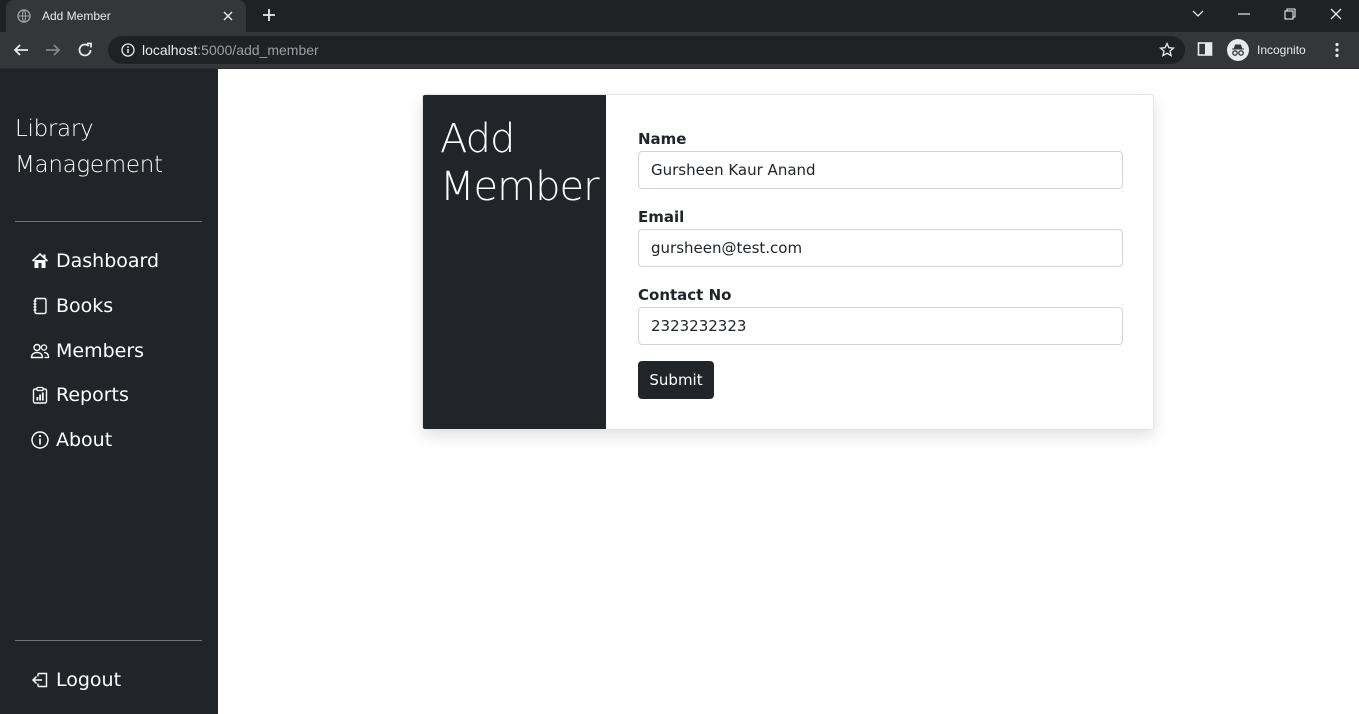  What do you see at coordinates (85, 306) in the screenshot?
I see `sidebar-item-label: Books` at bounding box center [85, 306].